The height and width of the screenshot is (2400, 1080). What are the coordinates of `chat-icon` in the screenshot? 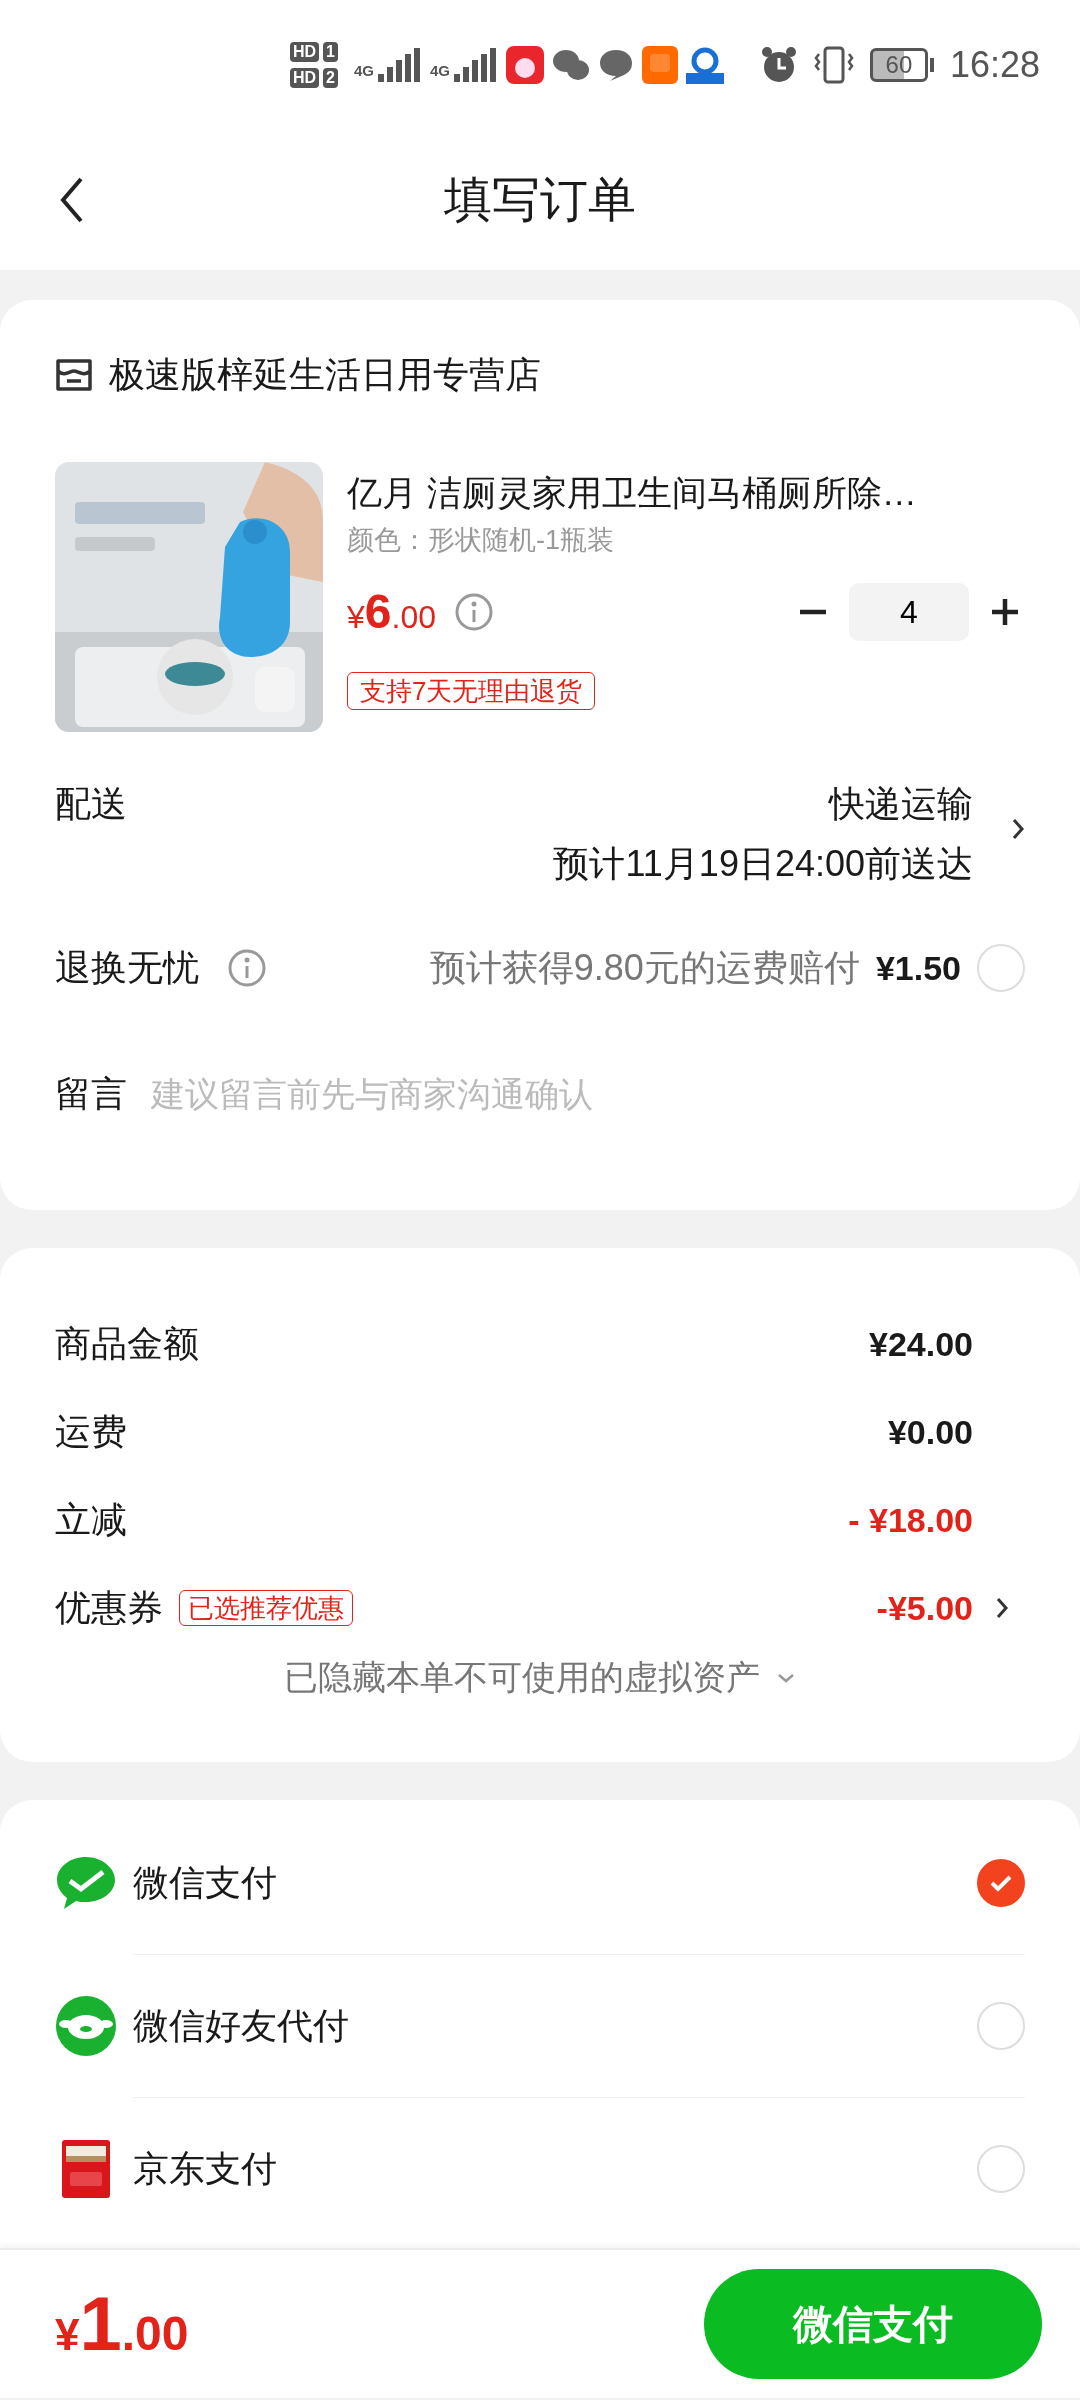 It's located at (571, 65).